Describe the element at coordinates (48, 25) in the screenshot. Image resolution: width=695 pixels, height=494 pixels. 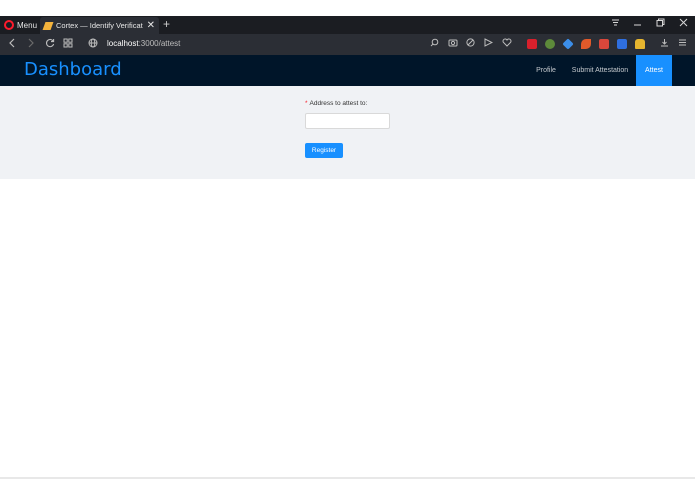
I see `tab-favicon-icon` at that location.